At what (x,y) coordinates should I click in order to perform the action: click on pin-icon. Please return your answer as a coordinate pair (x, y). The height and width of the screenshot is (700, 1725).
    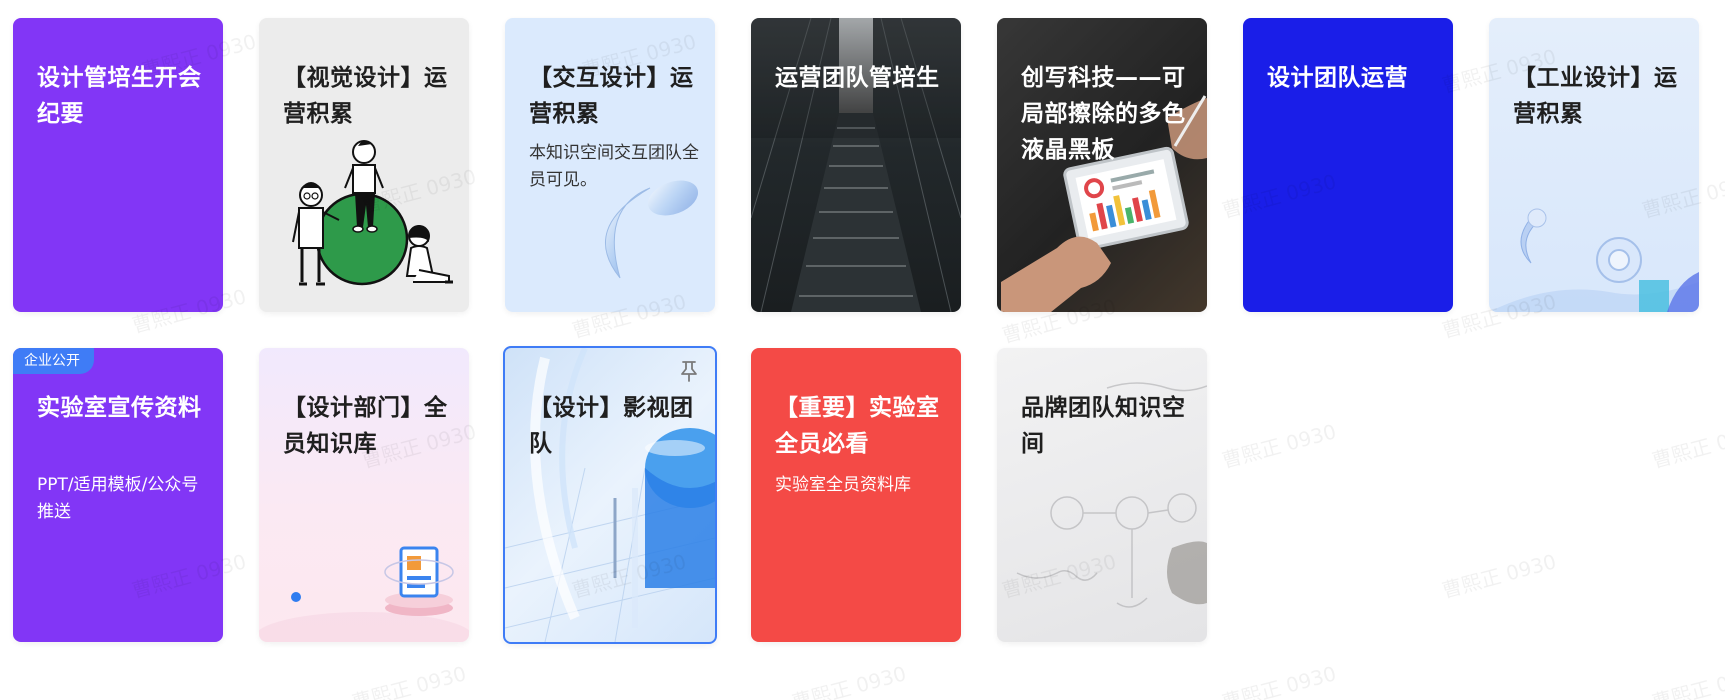
    Looking at the image, I should click on (689, 371).